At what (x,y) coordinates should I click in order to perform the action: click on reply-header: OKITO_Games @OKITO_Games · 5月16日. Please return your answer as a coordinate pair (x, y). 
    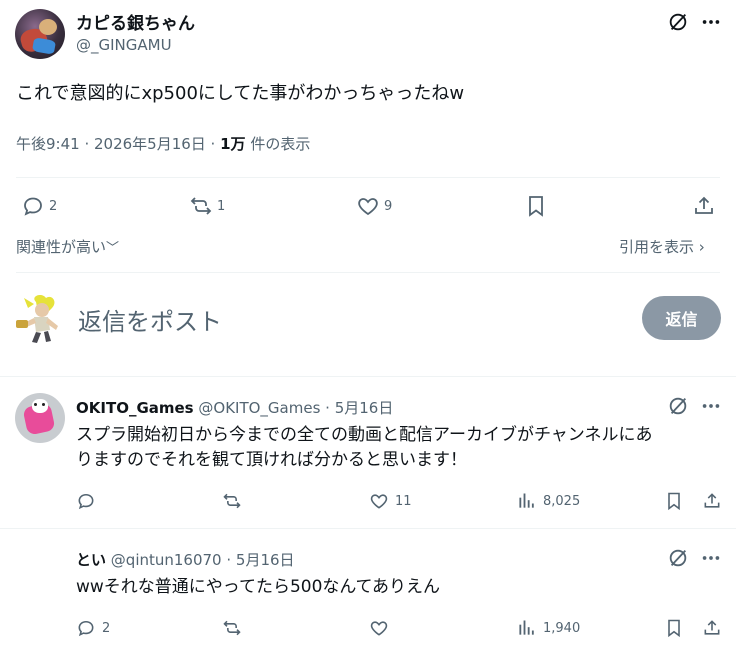
    Looking at the image, I should click on (234, 407).